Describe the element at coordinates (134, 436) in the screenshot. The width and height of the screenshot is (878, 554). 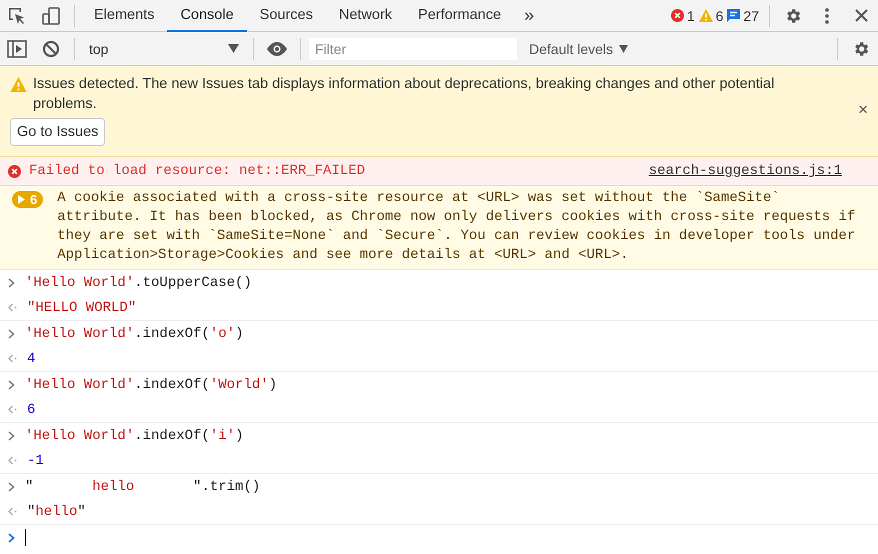
I see `command-text: 'Hello World'.indexOf('i')` at that location.